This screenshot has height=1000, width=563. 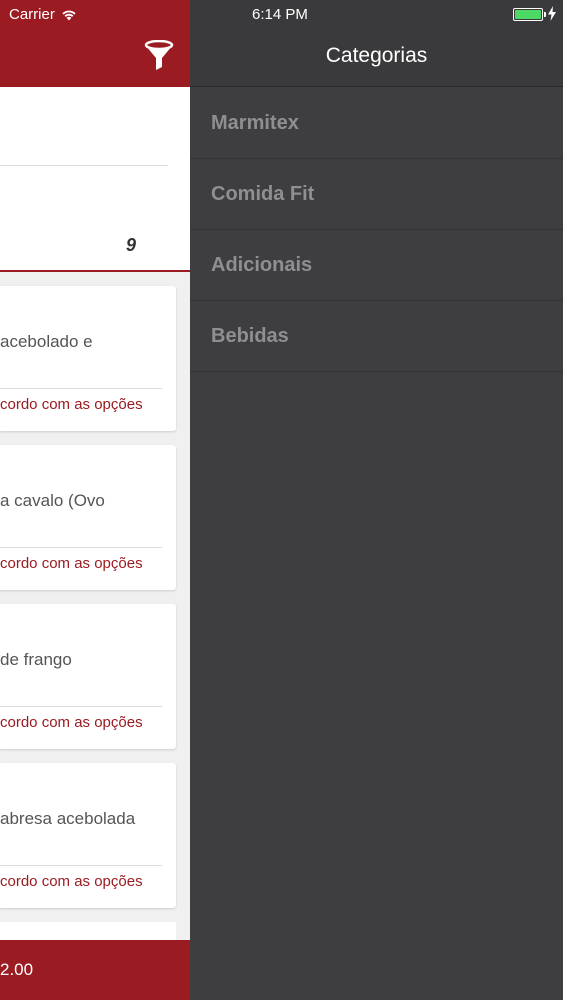 What do you see at coordinates (84, 165) in the screenshot?
I see `search-underline` at bounding box center [84, 165].